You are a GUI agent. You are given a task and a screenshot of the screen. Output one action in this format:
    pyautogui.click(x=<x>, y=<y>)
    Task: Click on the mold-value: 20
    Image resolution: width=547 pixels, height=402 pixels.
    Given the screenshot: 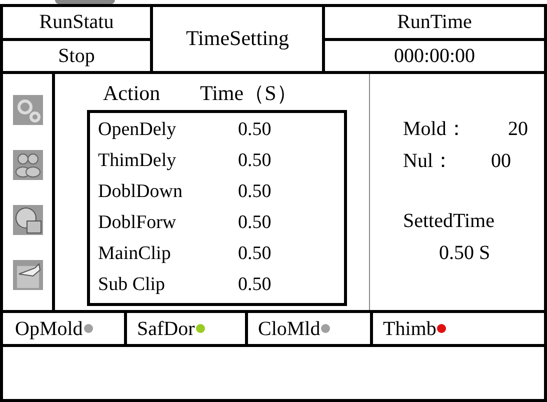 What is the action you would take?
    pyautogui.click(x=518, y=129)
    